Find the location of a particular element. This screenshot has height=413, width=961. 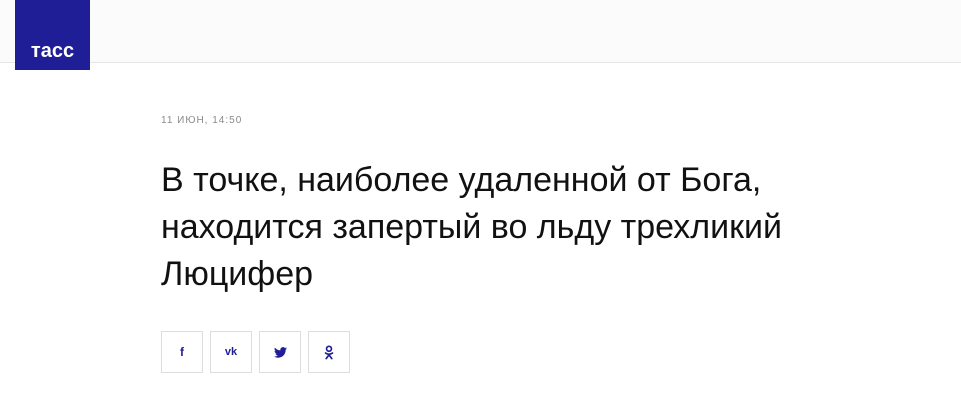

facebook-icon: f is located at coordinates (182, 352).